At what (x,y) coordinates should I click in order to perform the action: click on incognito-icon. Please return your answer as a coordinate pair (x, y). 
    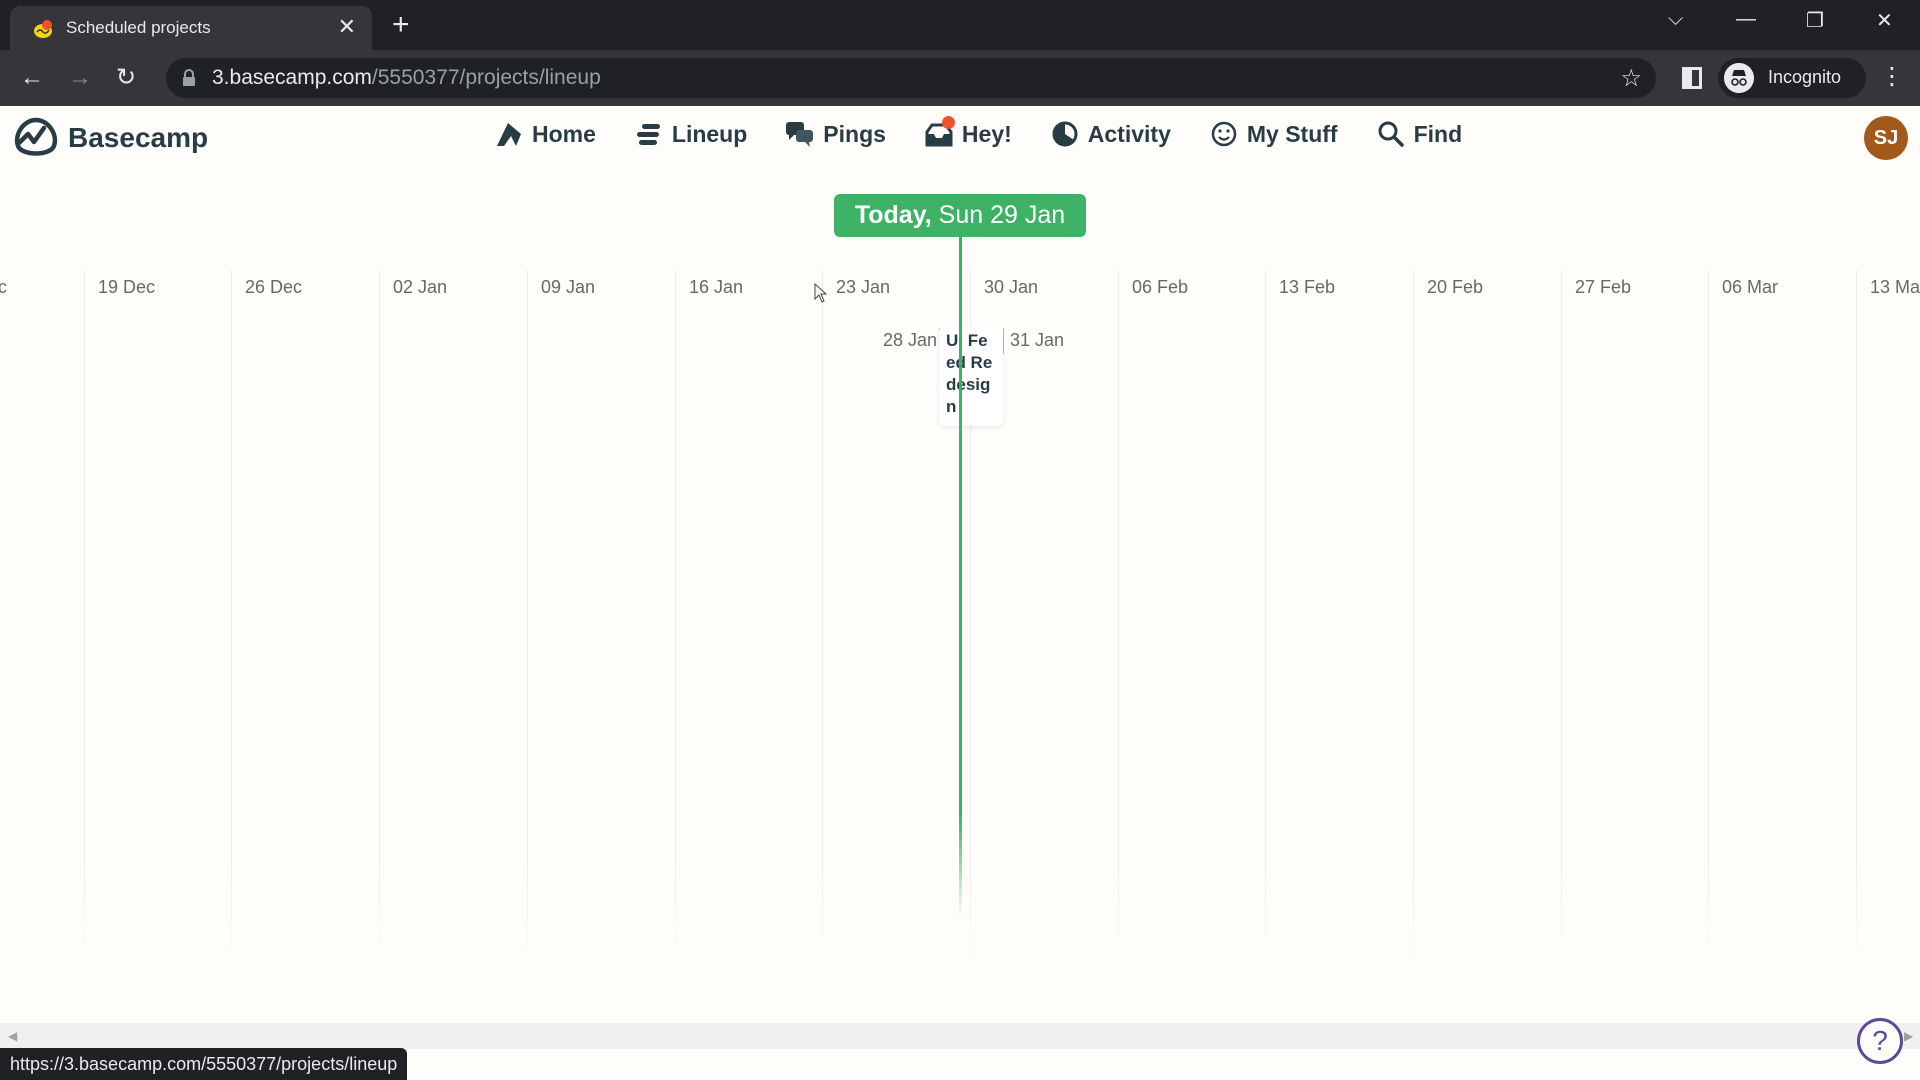
    Looking at the image, I should click on (1739, 78).